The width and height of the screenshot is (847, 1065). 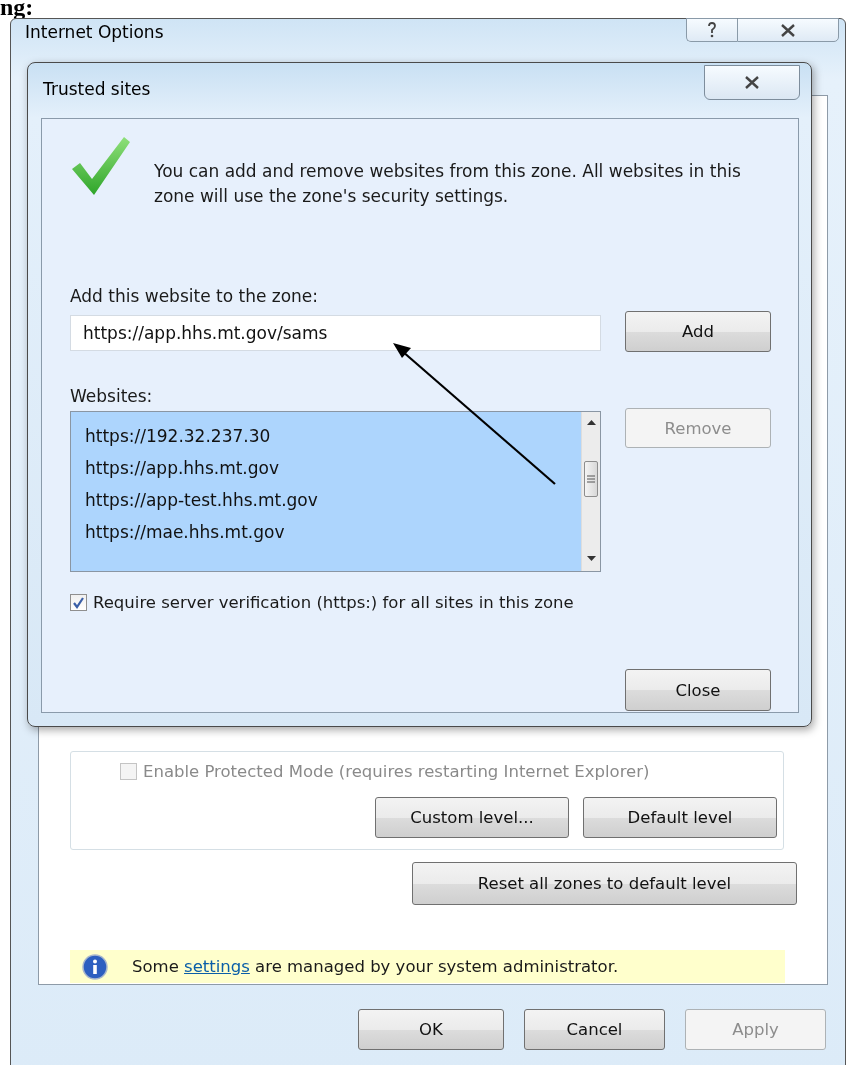 I want to click on help-button, so click(x=711, y=30).